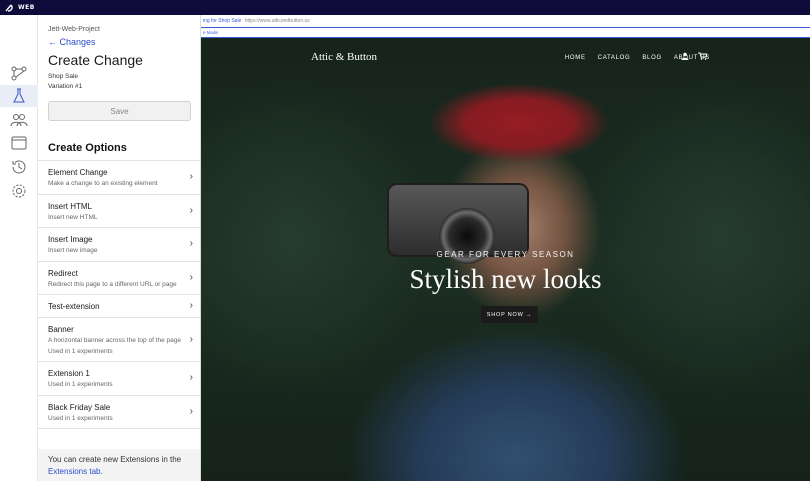 The height and width of the screenshot is (481, 810). What do you see at coordinates (694, 57) in the screenshot?
I see `site-nav-icons` at bounding box center [694, 57].